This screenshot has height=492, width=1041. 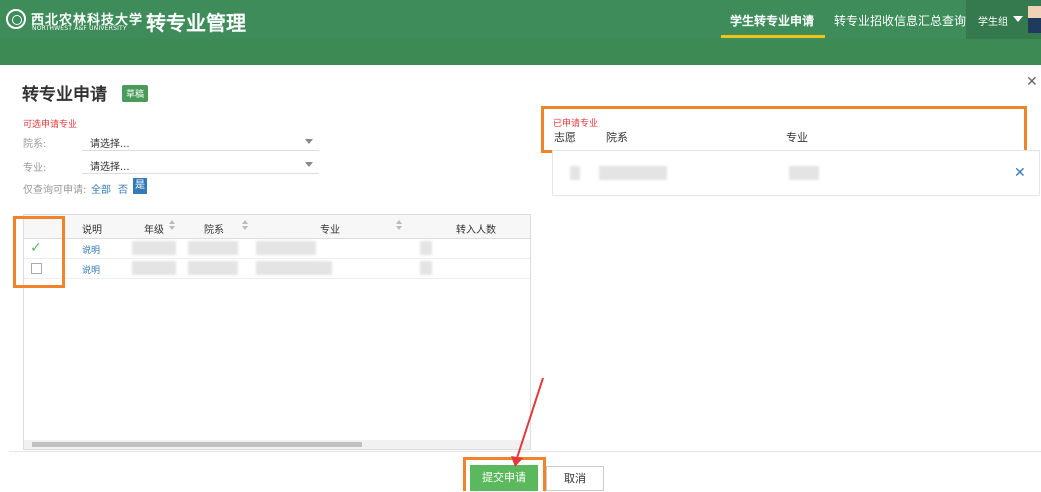 What do you see at coordinates (35, 144) in the screenshot?
I see `department-label: 院系:` at bounding box center [35, 144].